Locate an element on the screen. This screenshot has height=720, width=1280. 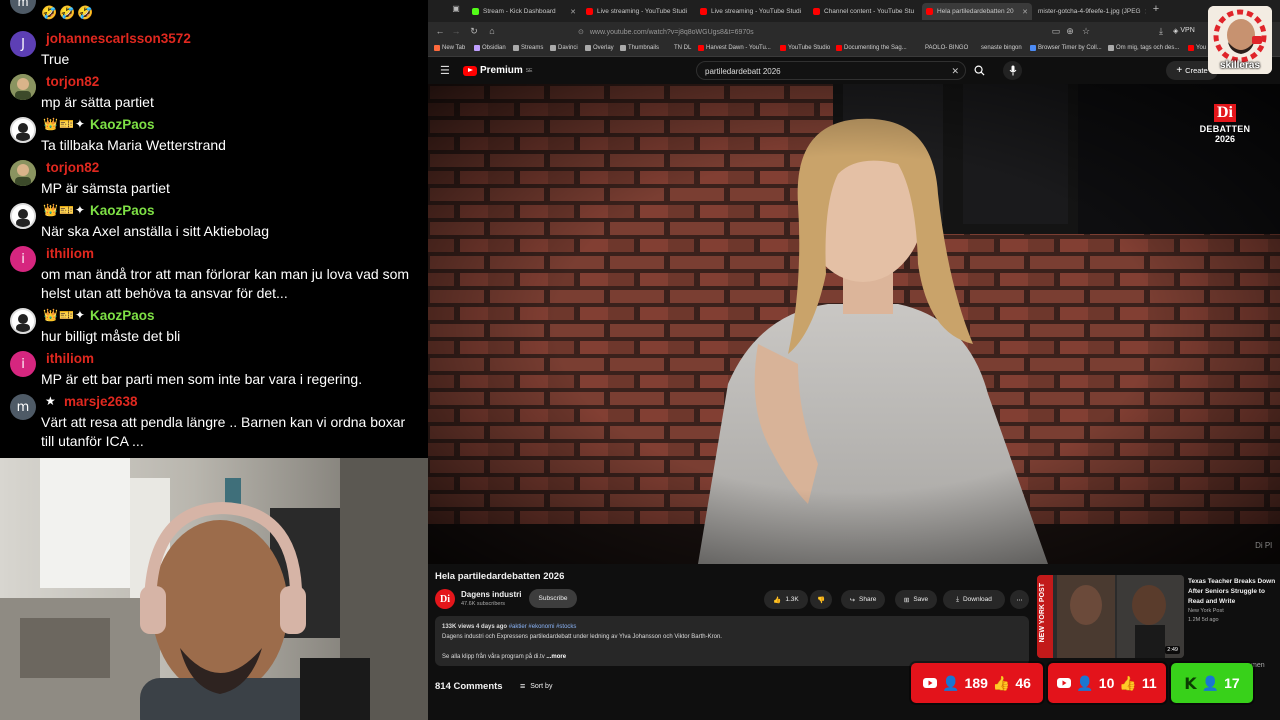
more-icon: ⋯ is located at coordinates (1019, 600).